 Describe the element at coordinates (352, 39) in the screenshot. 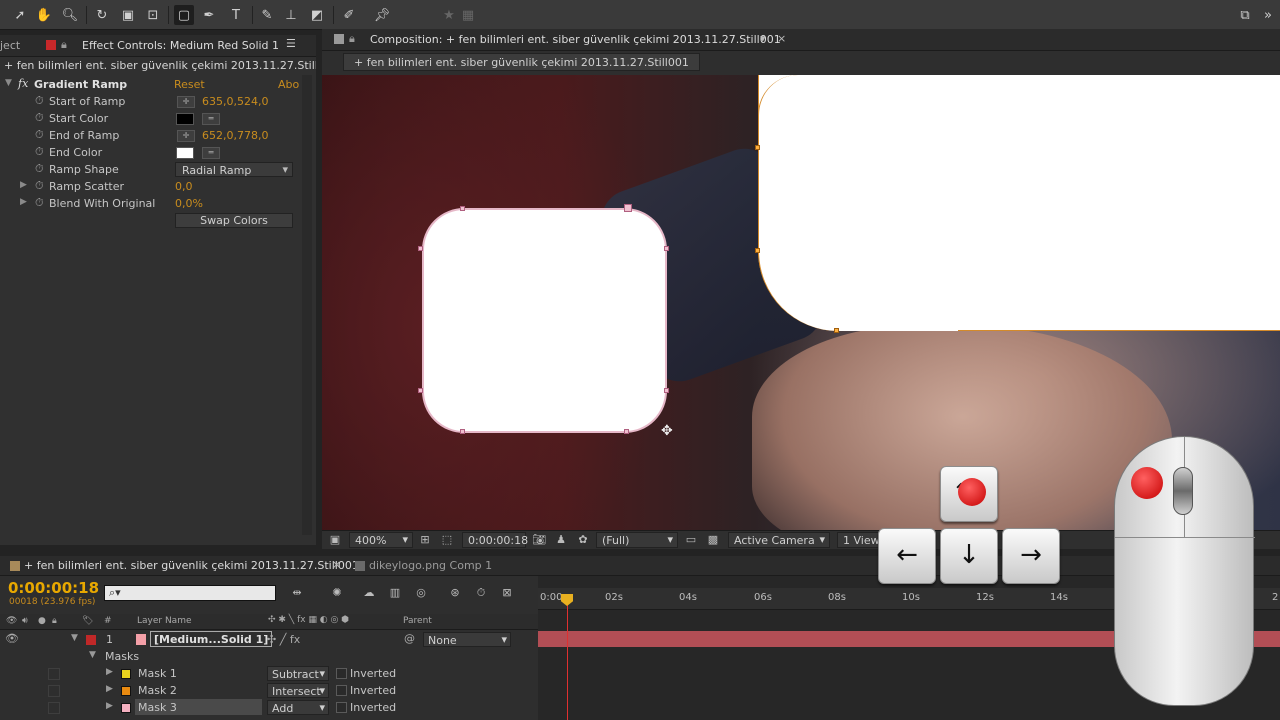

I see `lock-icon: 🔒︎` at that location.